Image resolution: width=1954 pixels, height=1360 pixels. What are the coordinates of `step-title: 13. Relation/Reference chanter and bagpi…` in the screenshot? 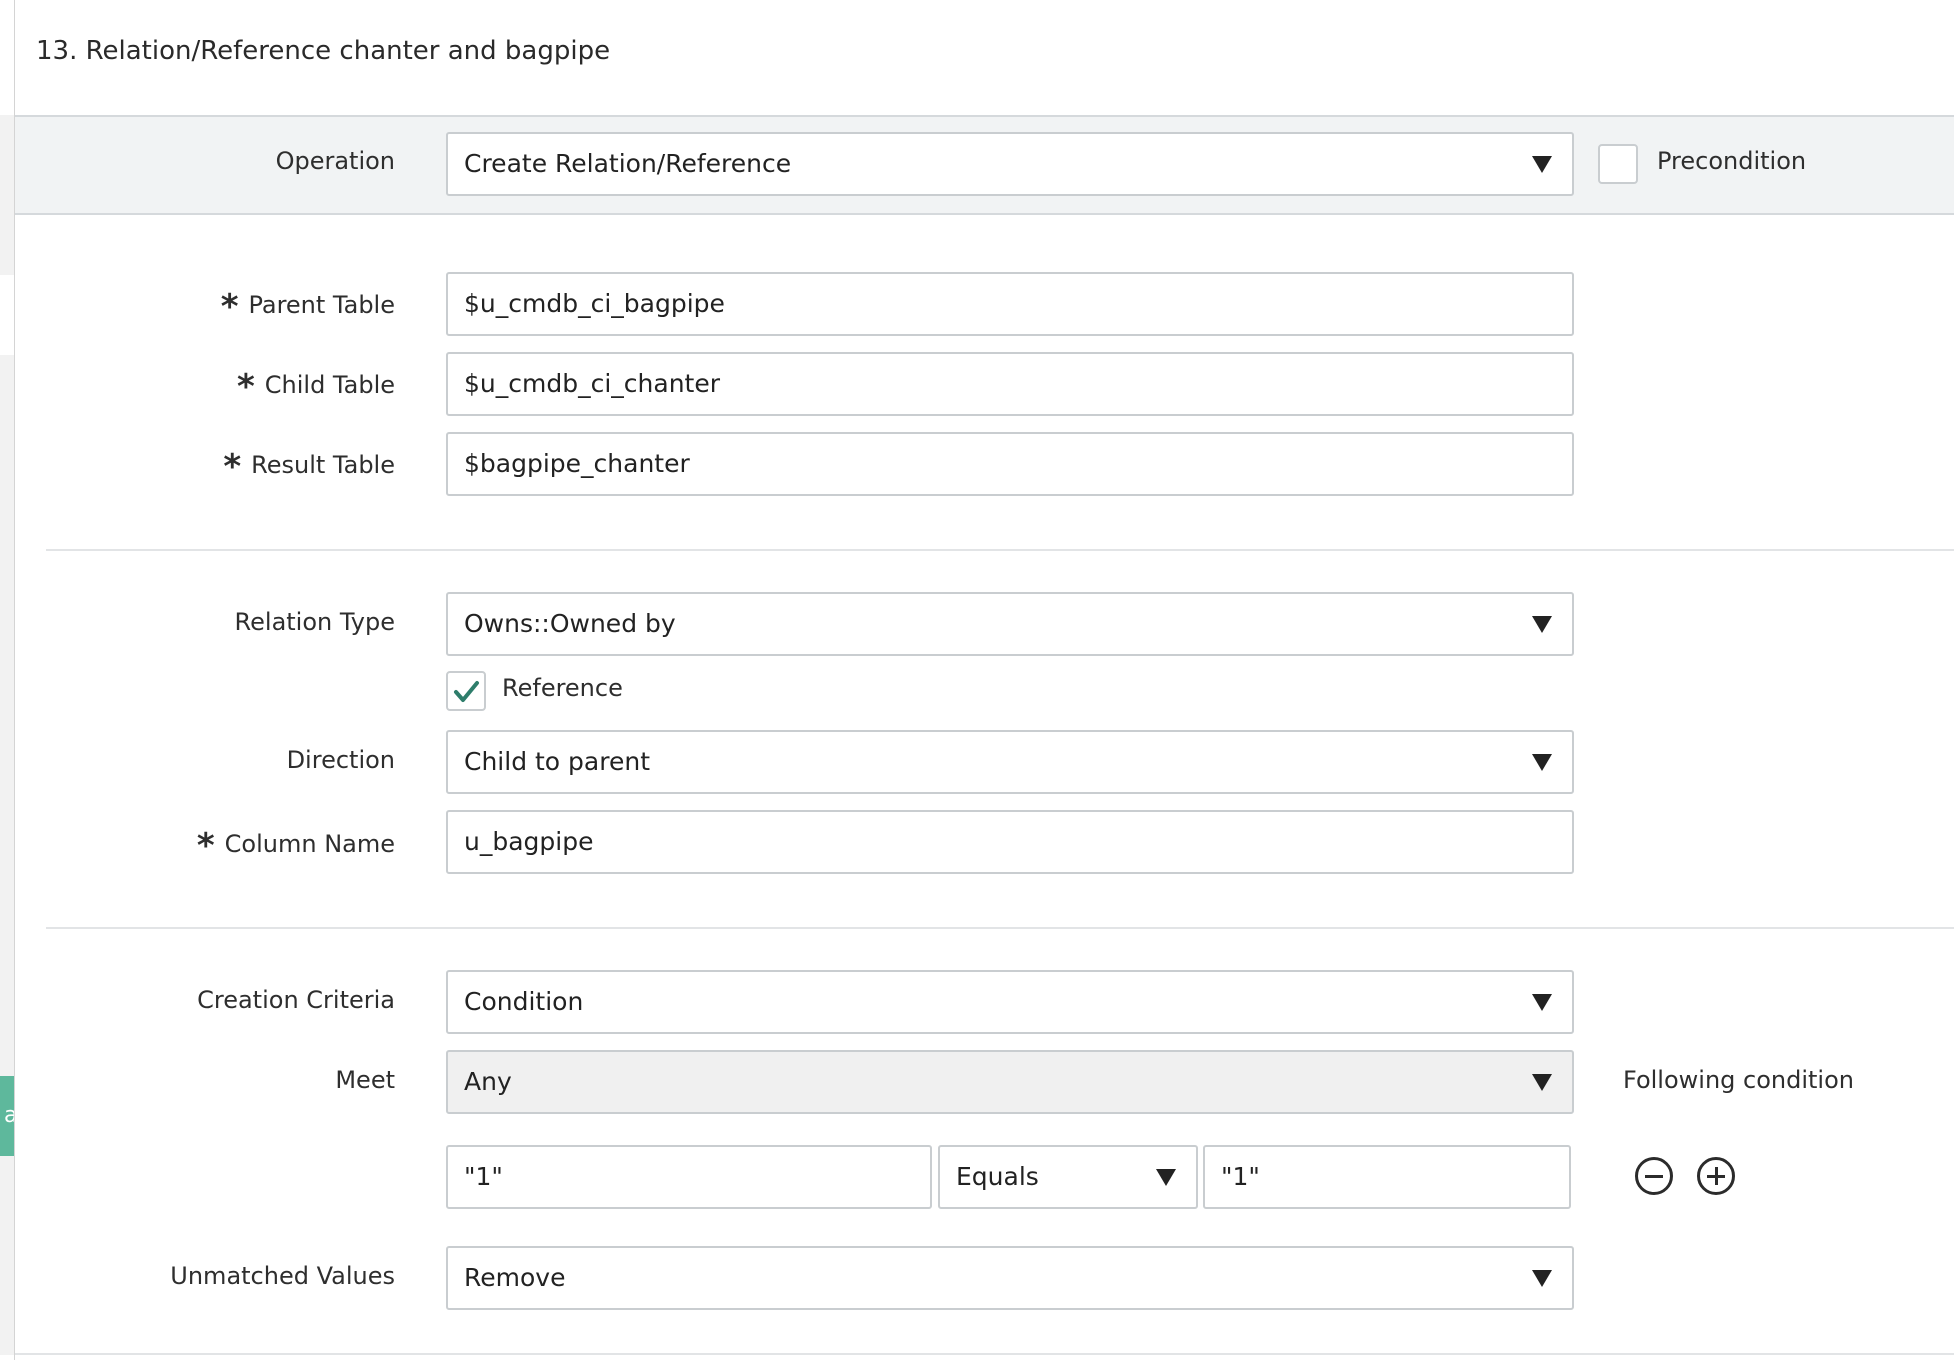 It's located at (323, 51).